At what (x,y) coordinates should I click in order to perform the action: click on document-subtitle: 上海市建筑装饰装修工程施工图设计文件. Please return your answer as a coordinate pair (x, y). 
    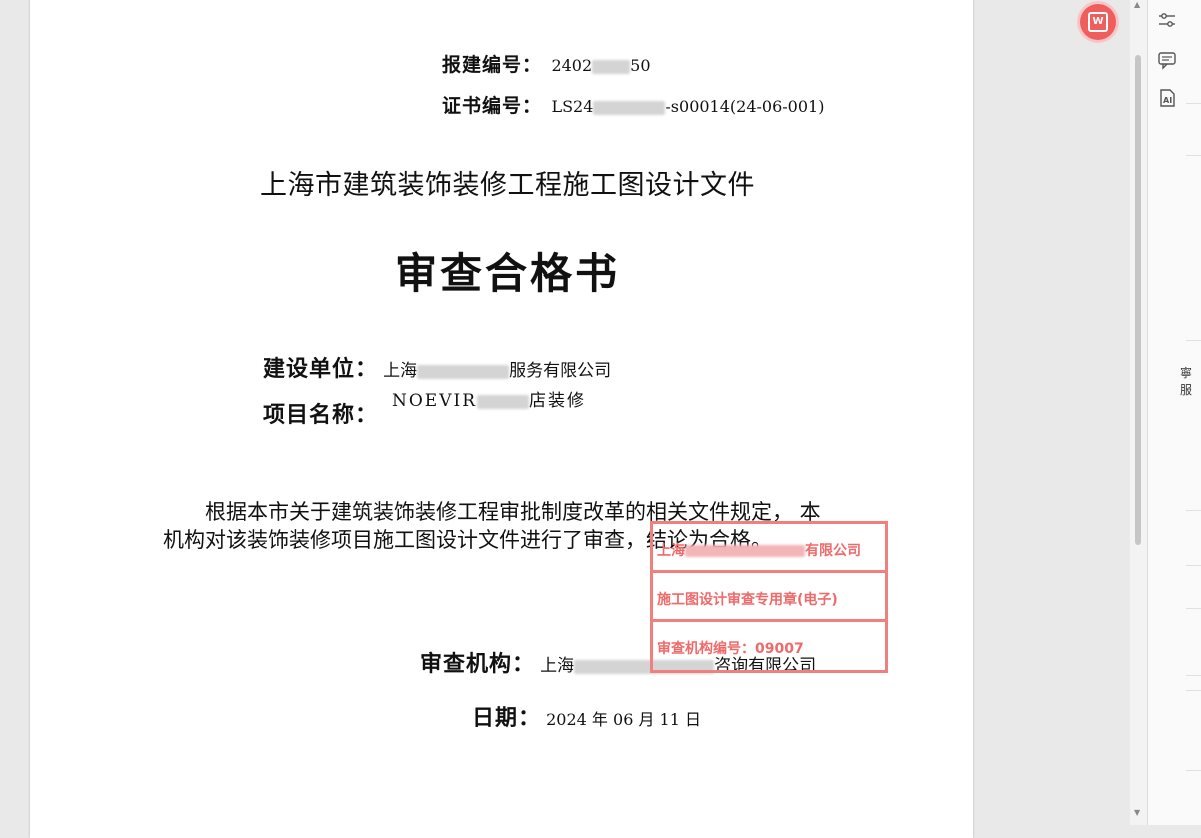
    Looking at the image, I should click on (507, 185).